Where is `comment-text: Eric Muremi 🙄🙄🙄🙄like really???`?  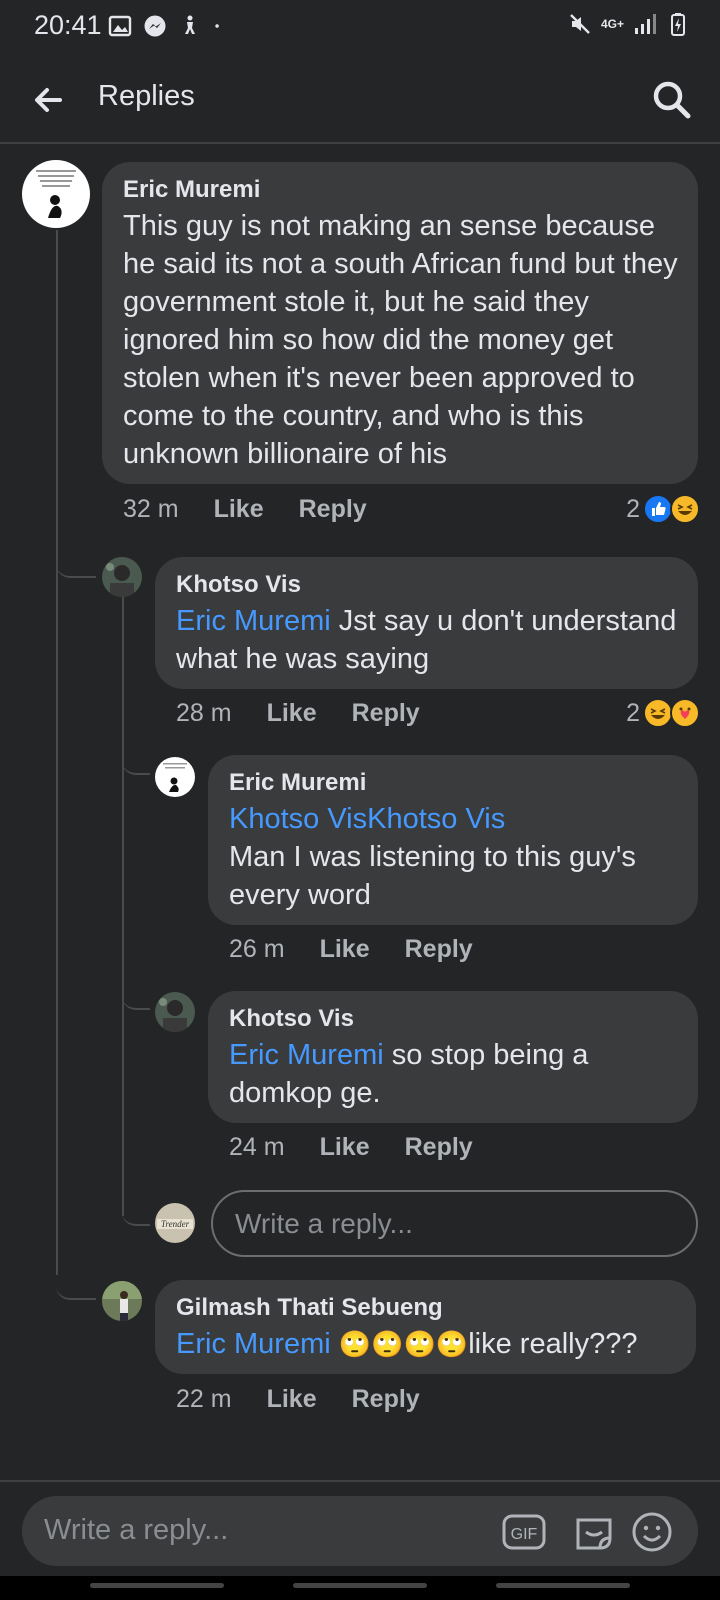 comment-text: Eric Muremi 🙄🙄🙄🙄like really??? is located at coordinates (407, 1344).